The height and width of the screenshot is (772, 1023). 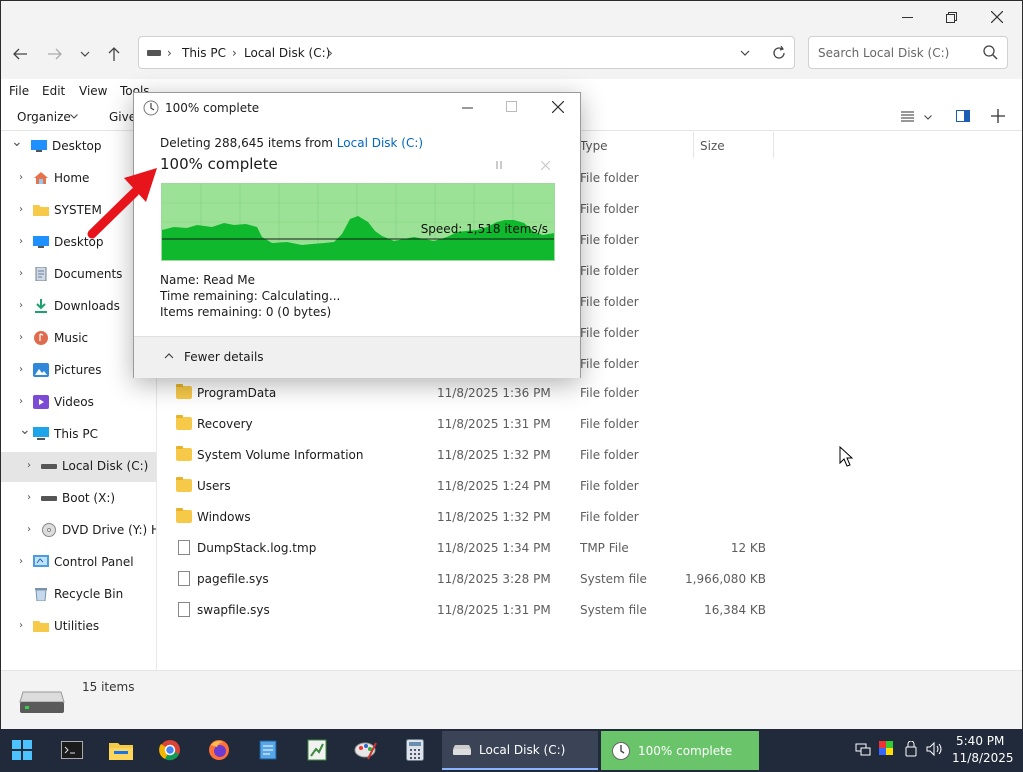 I want to click on volume-icon, so click(x=935, y=749).